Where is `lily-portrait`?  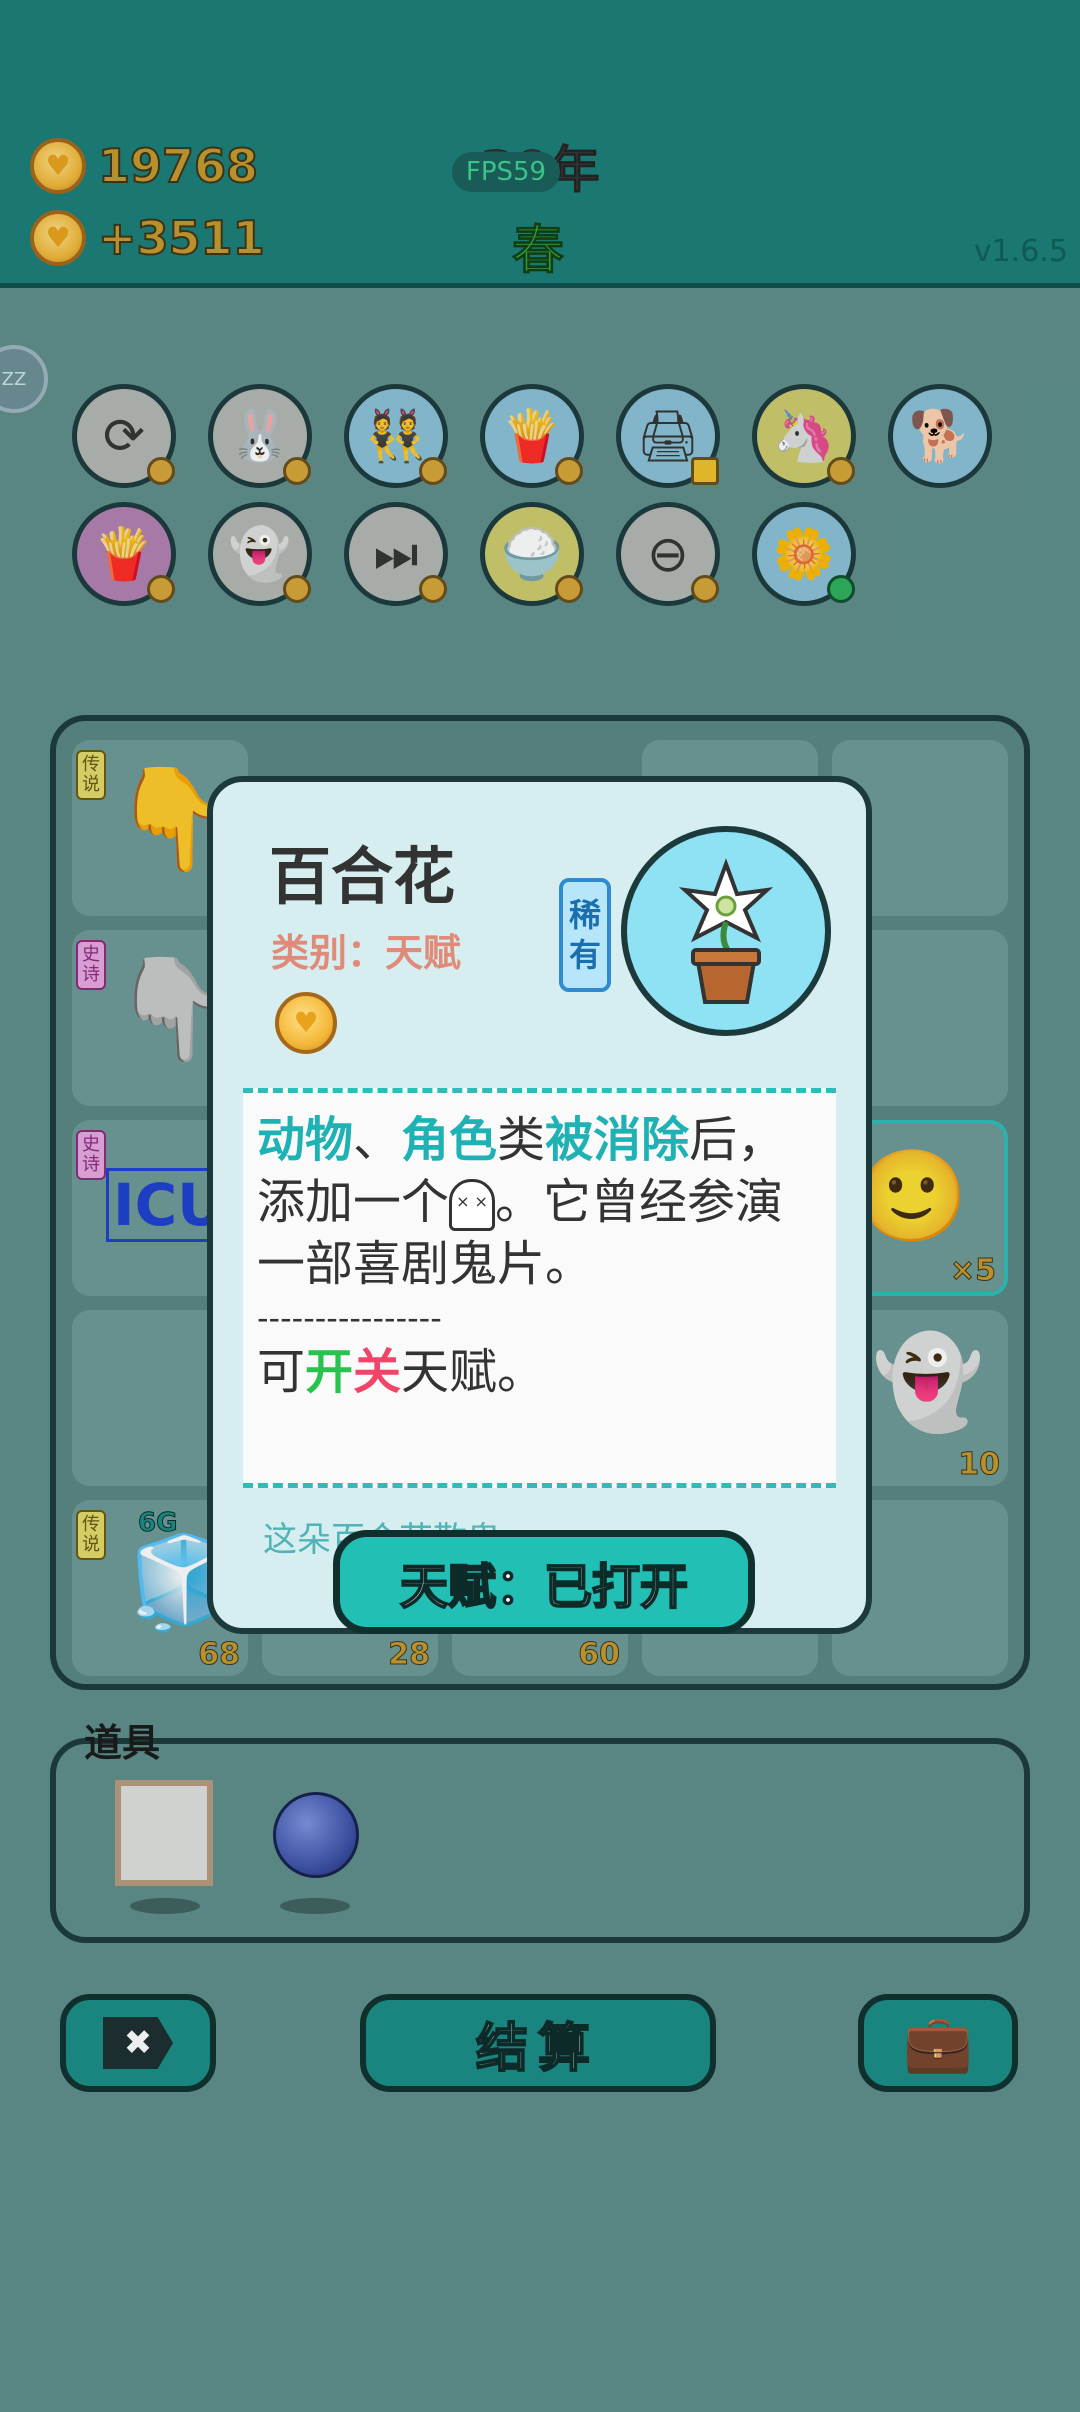 lily-portrait is located at coordinates (726, 931).